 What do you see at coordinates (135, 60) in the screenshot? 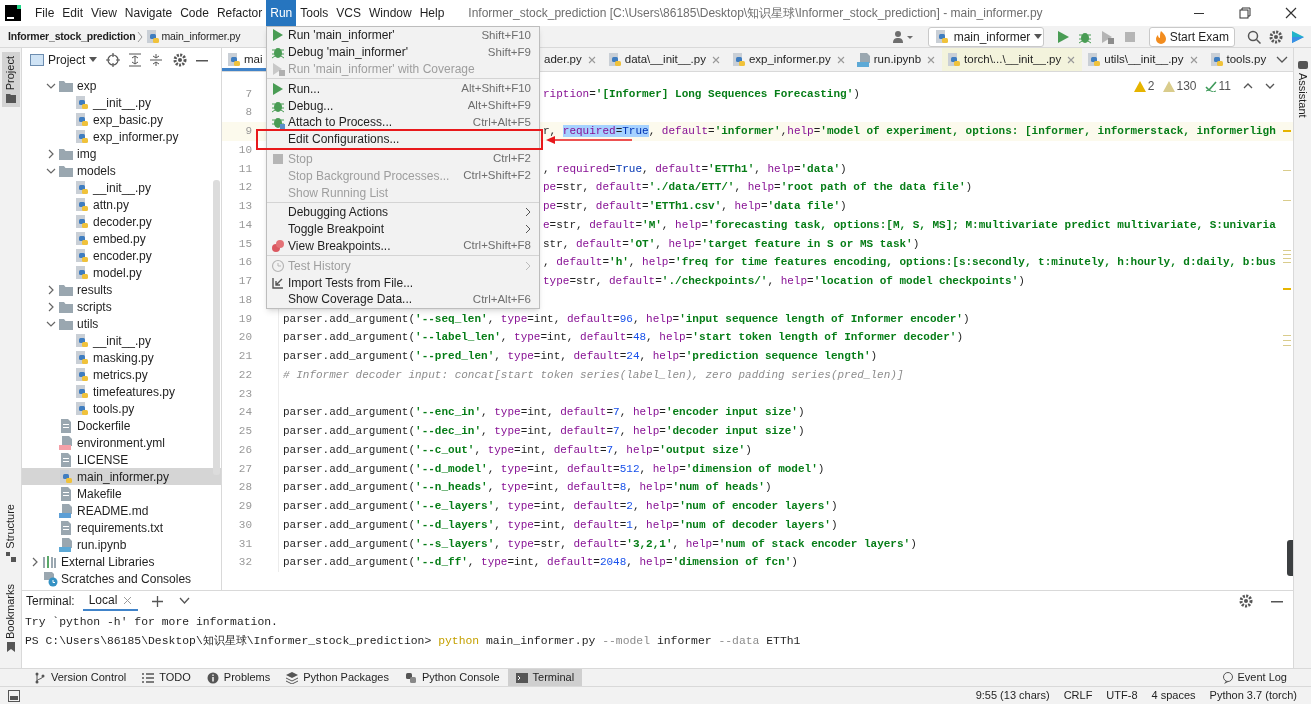
I see `expand-all-icon` at bounding box center [135, 60].